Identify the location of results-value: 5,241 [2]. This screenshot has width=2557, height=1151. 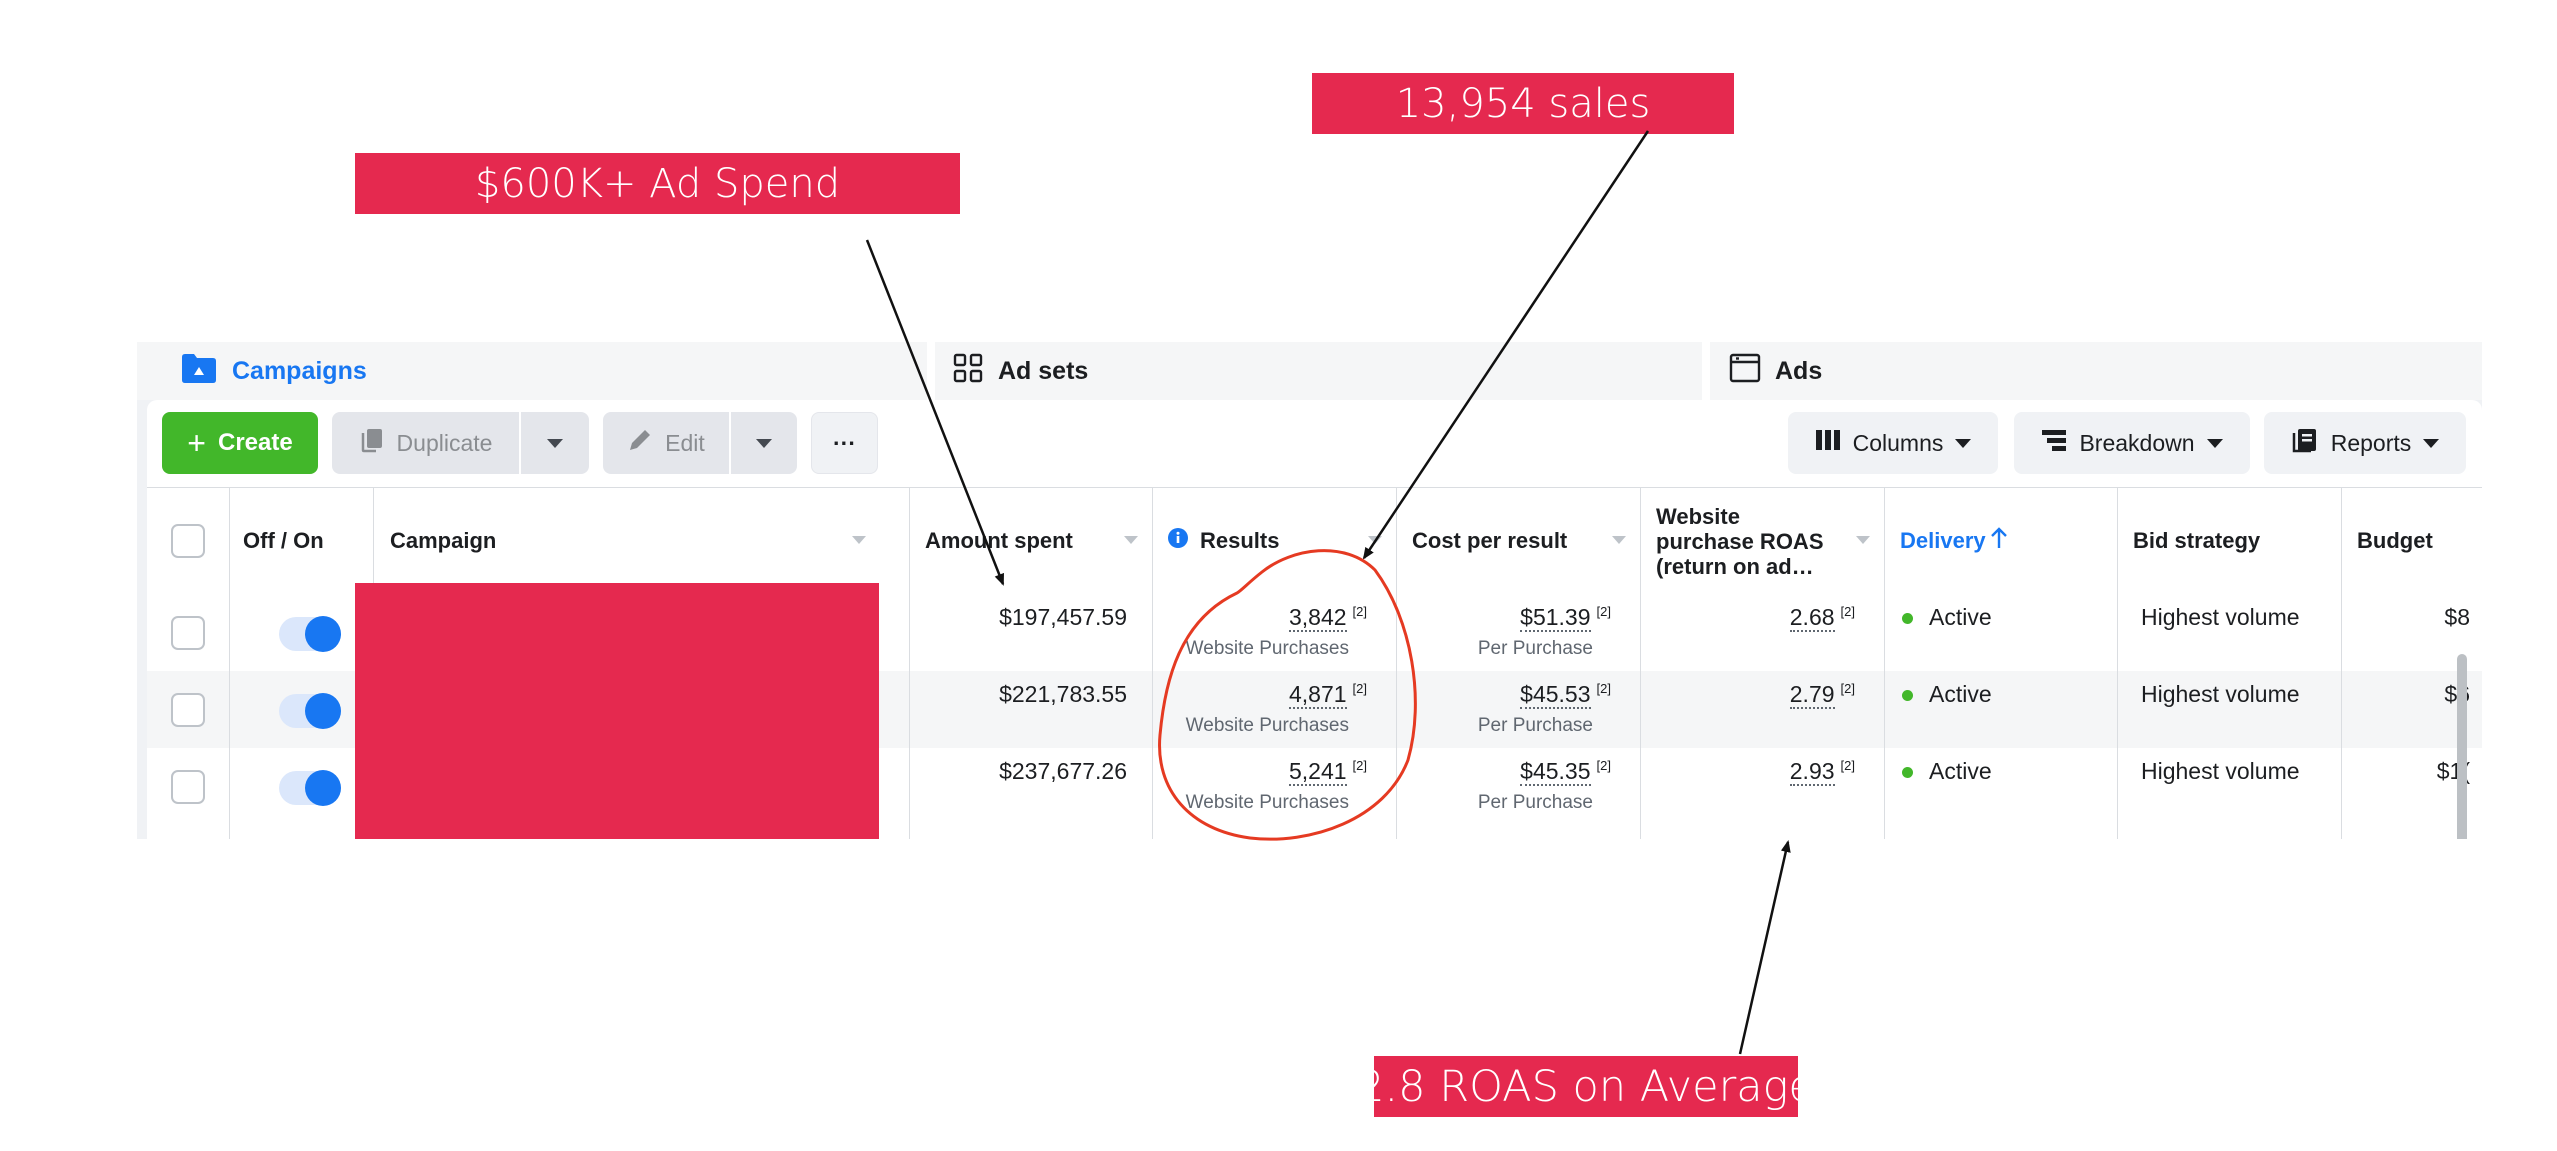
(1327, 772).